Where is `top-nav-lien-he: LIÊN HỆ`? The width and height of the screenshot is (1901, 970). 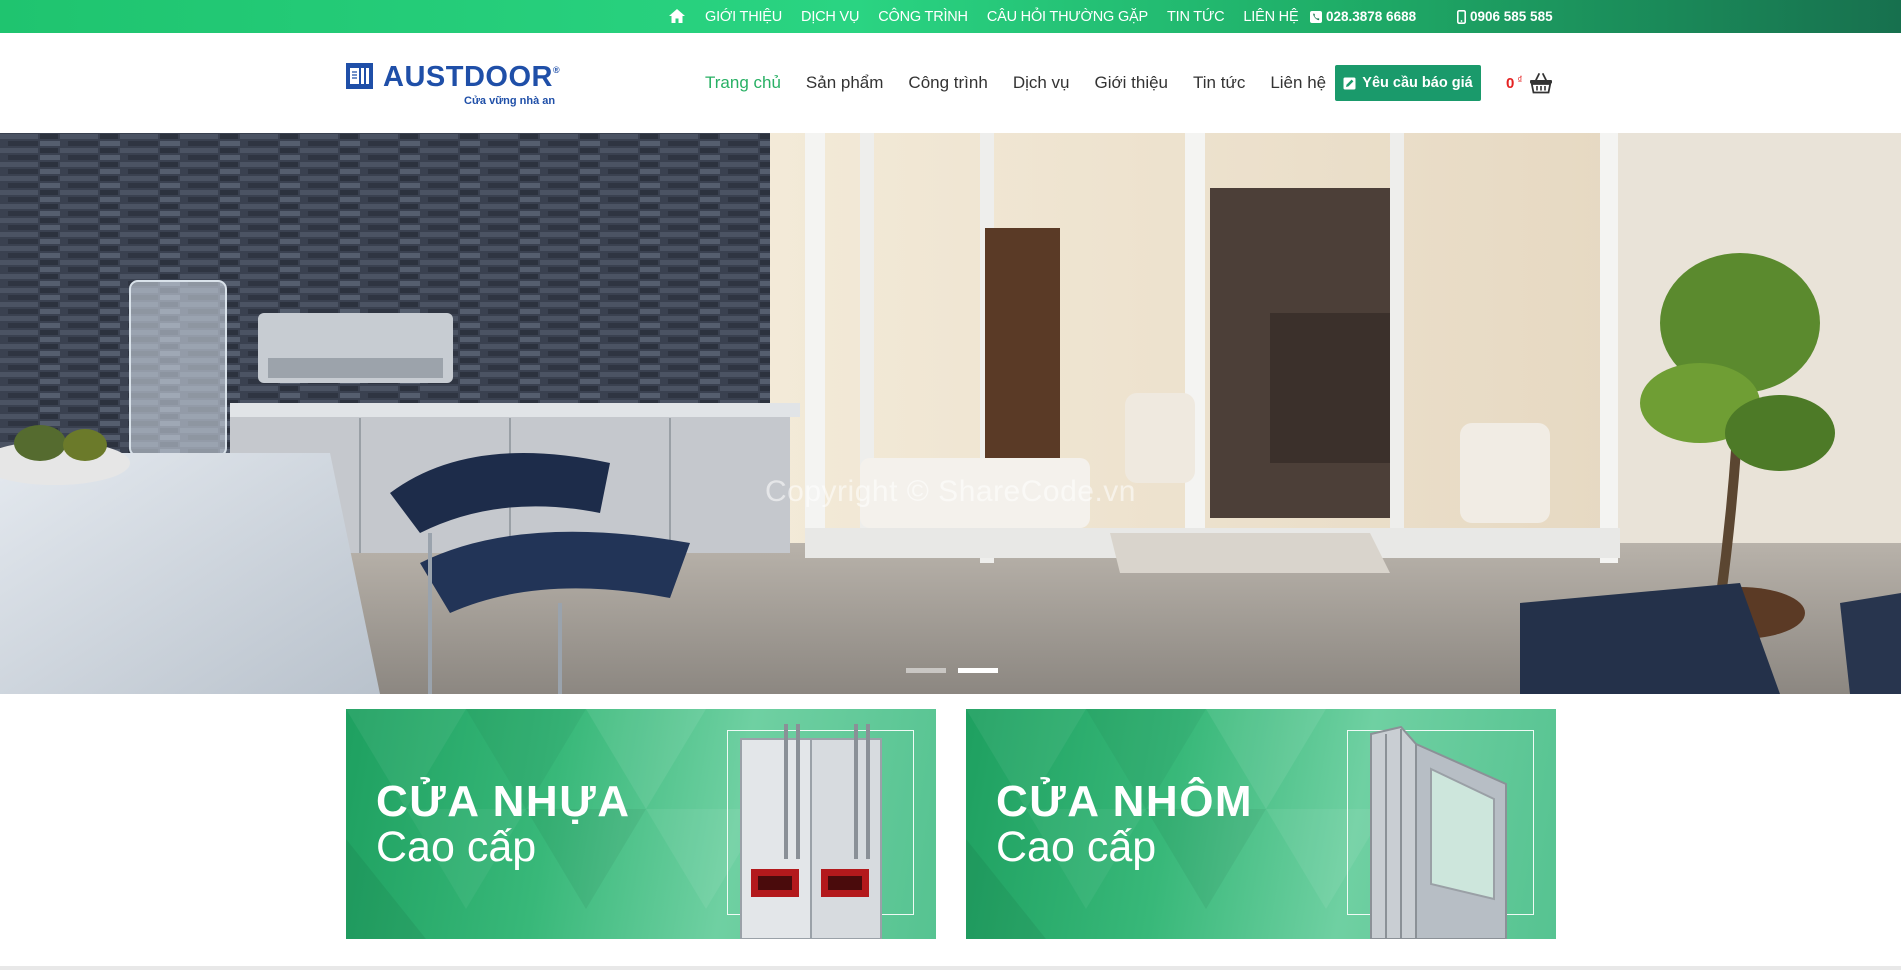
top-nav-lien-he: LIÊN HỆ is located at coordinates (1270, 17).